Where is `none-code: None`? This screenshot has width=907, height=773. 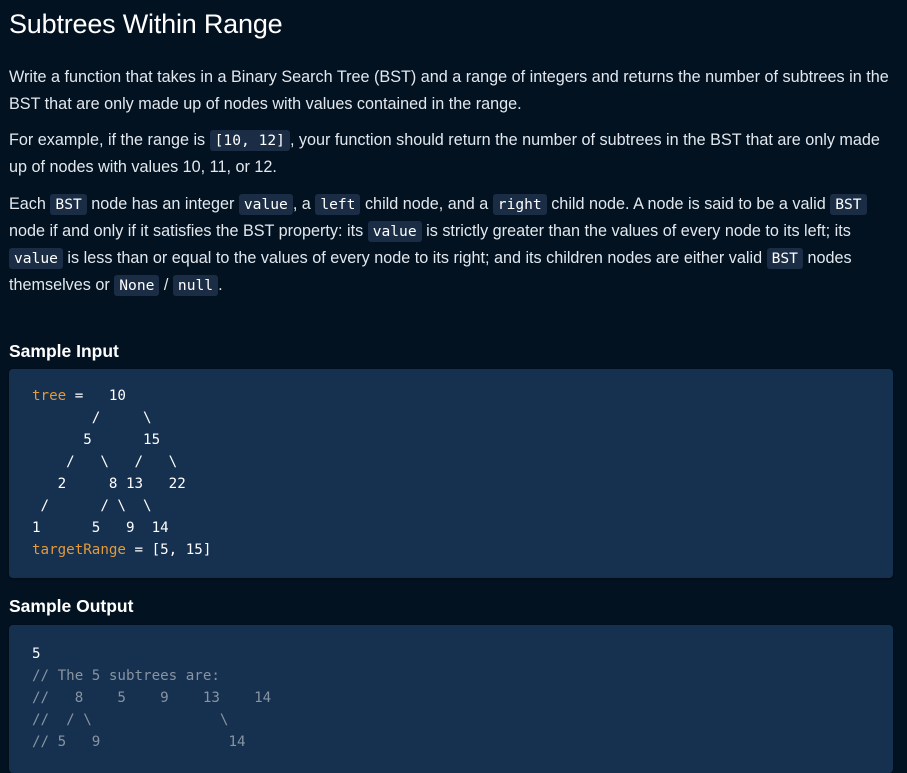
none-code: None is located at coordinates (137, 285).